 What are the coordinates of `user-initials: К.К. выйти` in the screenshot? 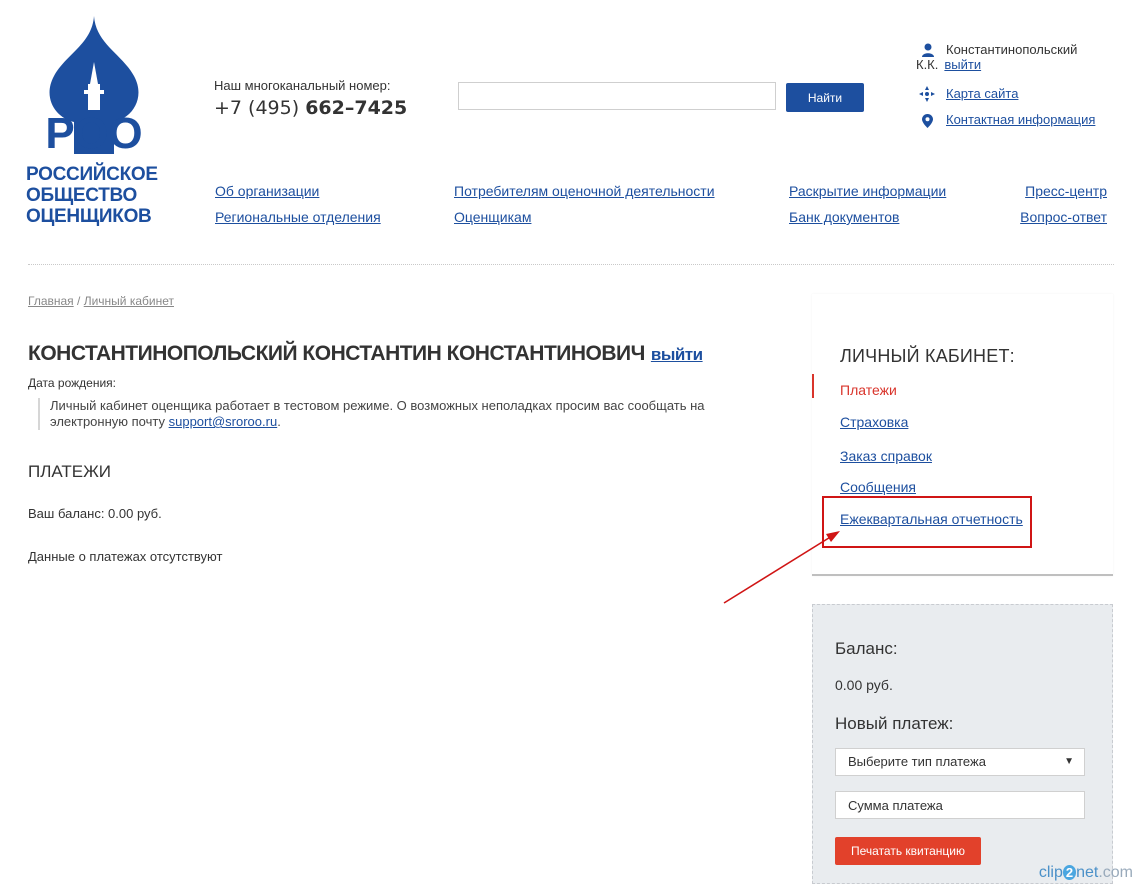 It's located at (948, 64).